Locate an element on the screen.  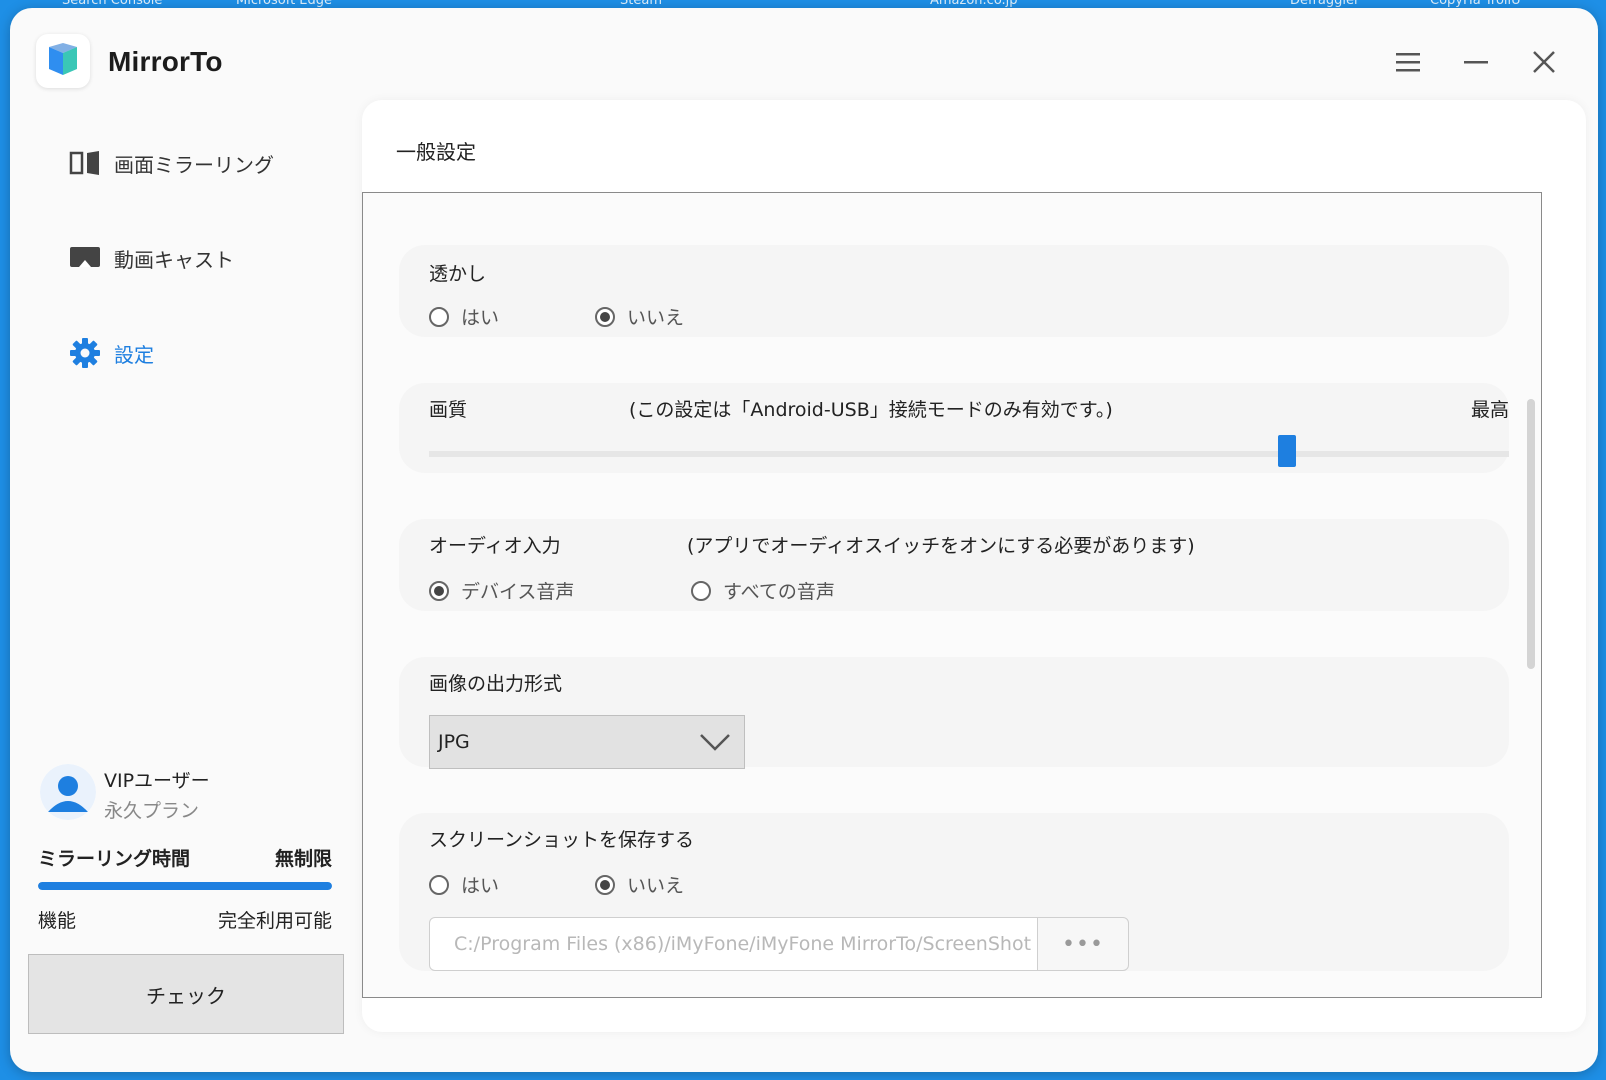
mirrorto-logo-icon is located at coordinates (63, 59).